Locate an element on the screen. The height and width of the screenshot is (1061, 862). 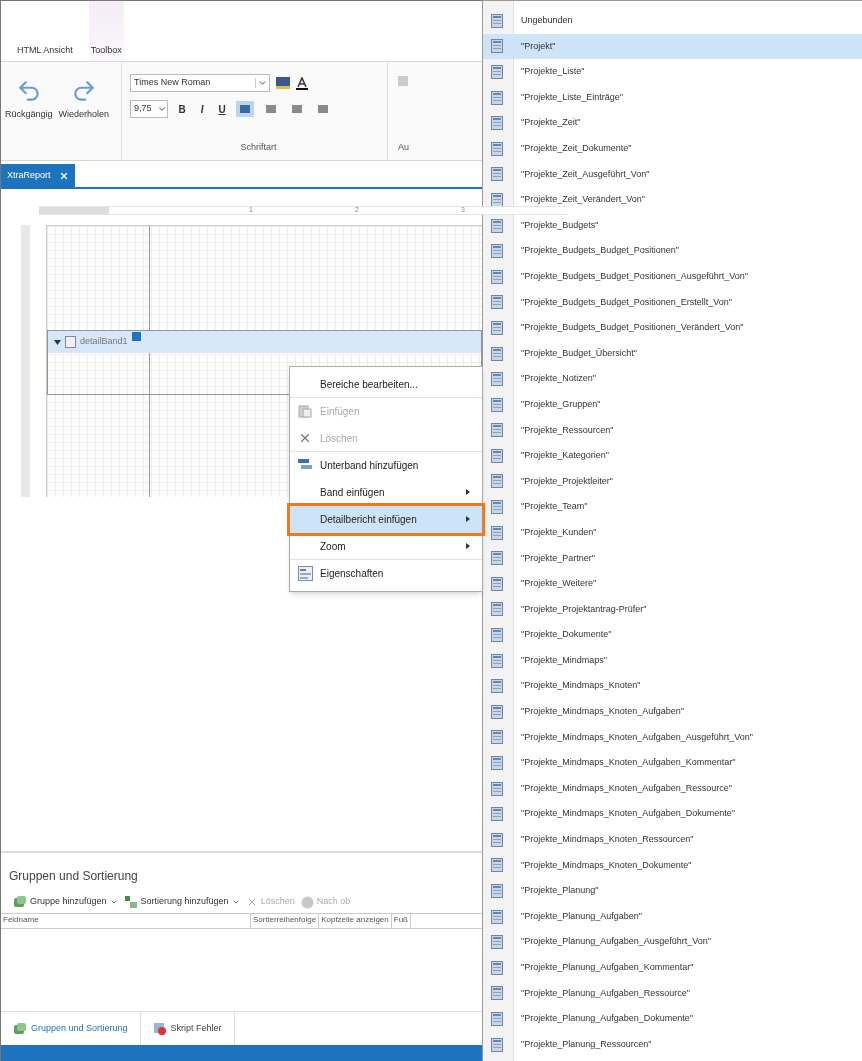
band-icon is located at coordinates (70, 342).